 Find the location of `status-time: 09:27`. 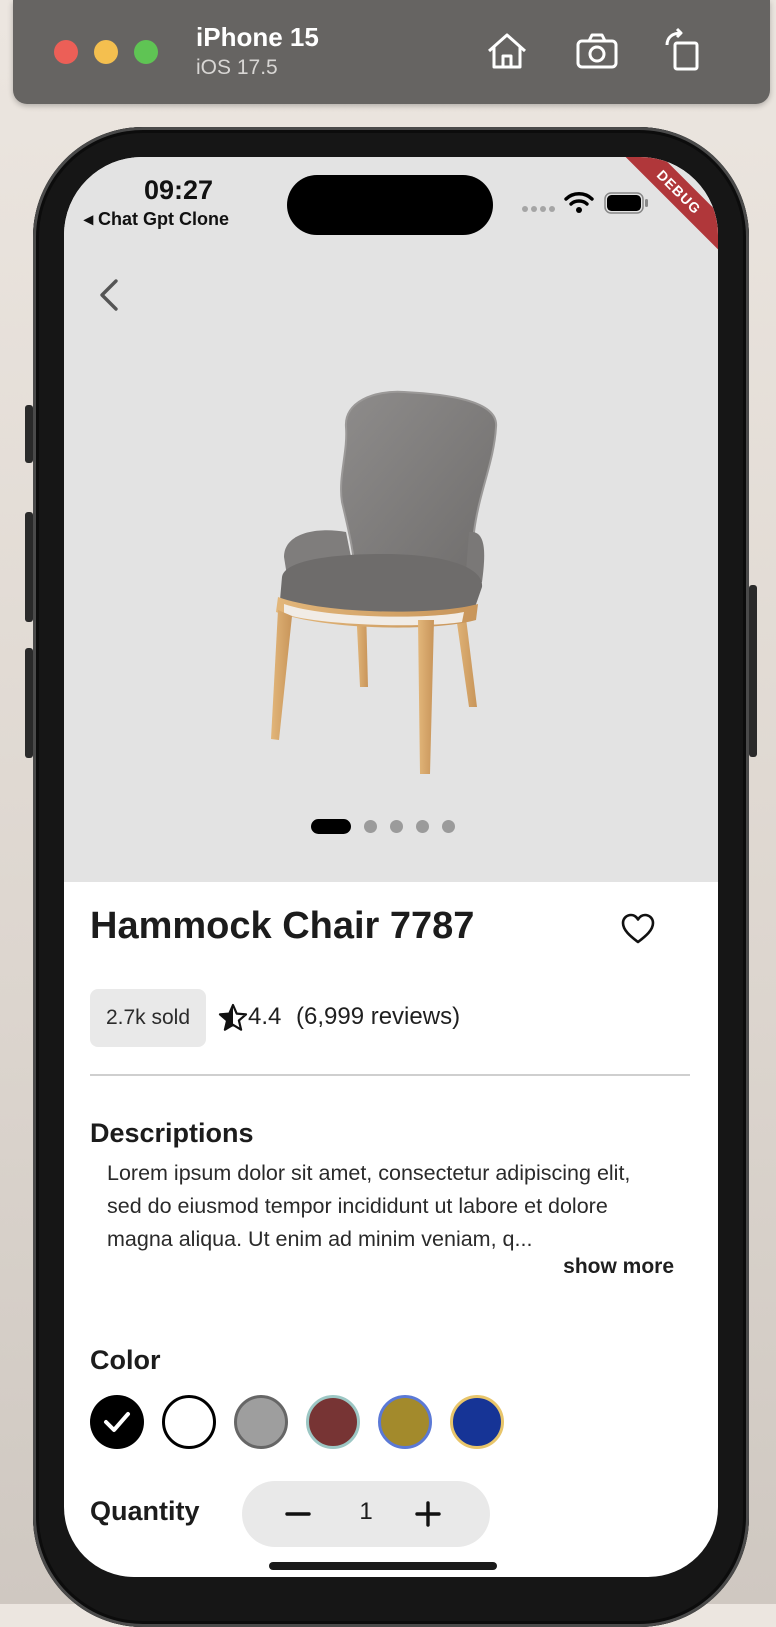

status-time: 09:27 is located at coordinates (179, 190).